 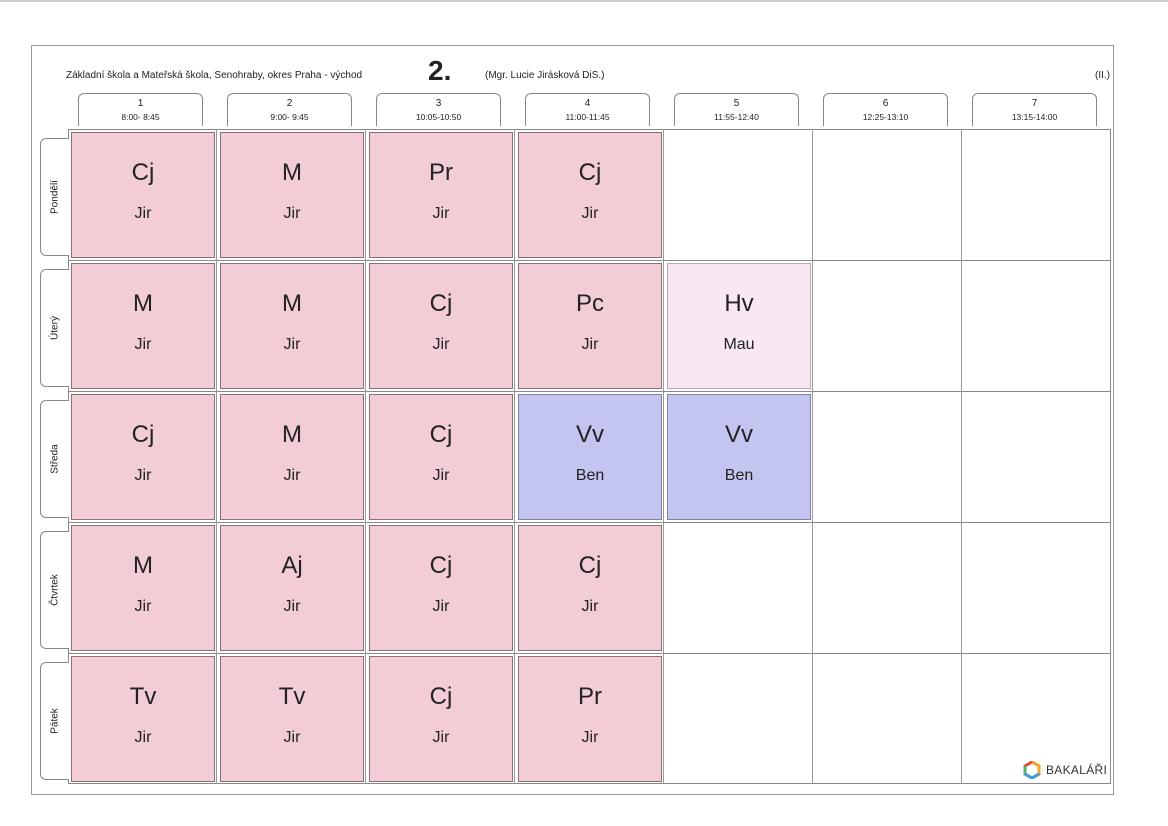 I want to click on period-time: 11:00-11:45, so click(x=587, y=117).